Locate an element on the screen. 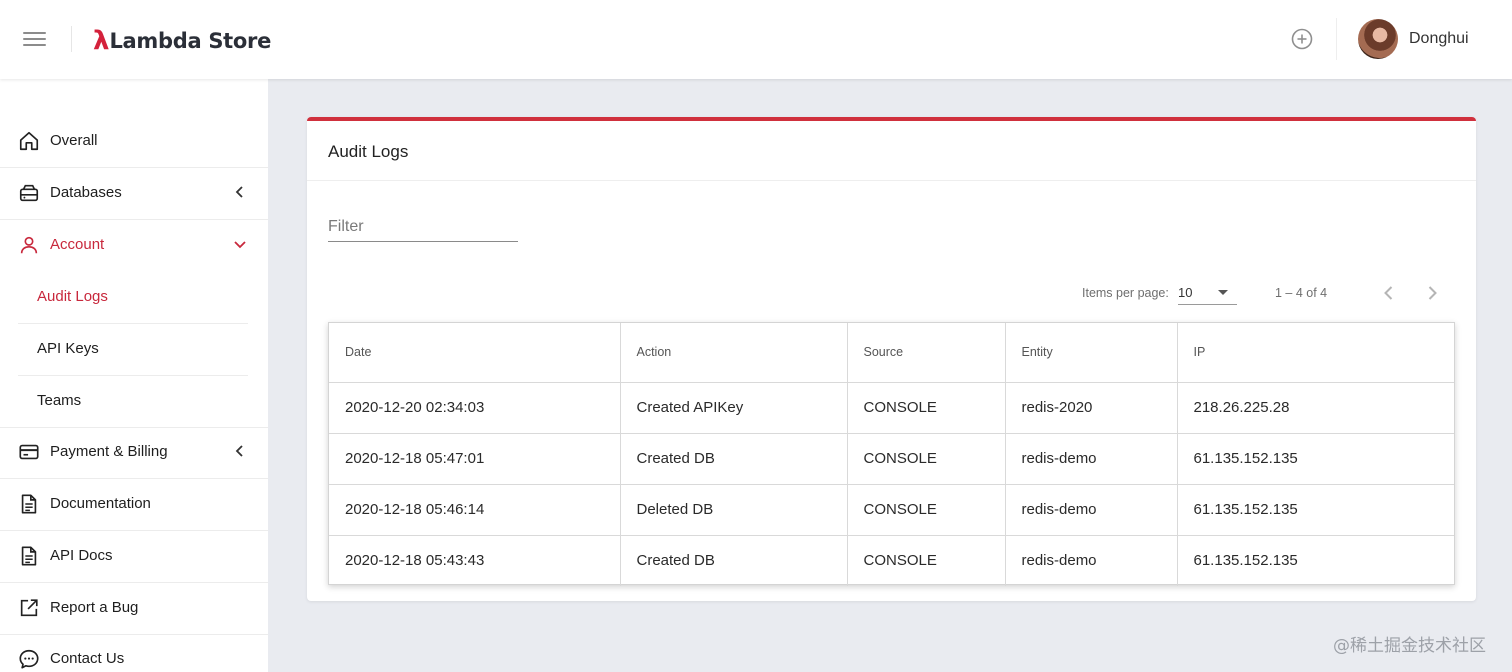 This screenshot has width=1512, height=672. sidebar-subitem-teams: Teams is located at coordinates (133, 402).